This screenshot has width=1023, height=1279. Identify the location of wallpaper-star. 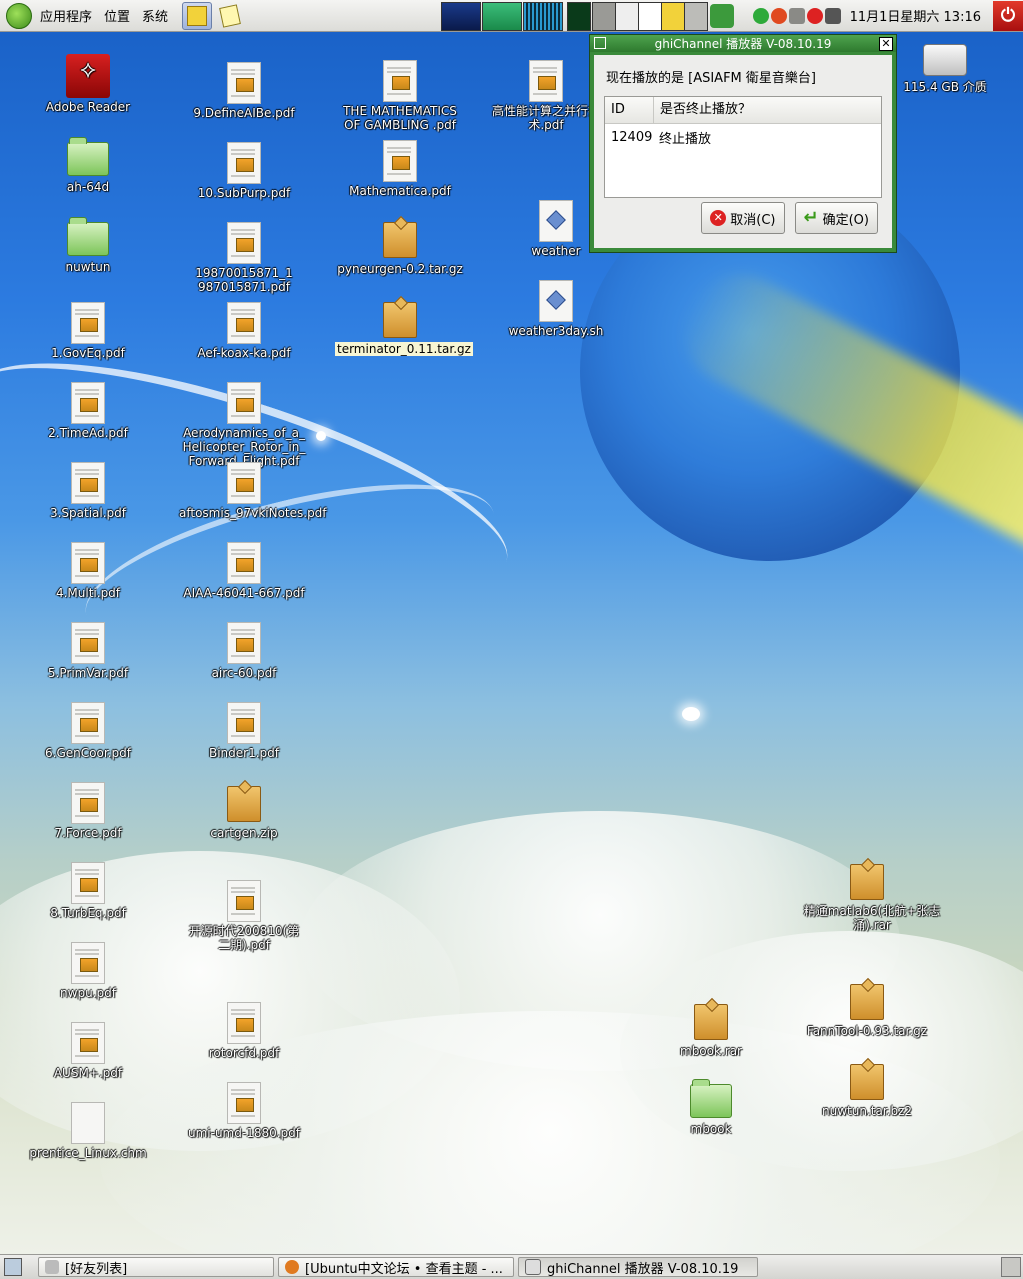
(691, 714).